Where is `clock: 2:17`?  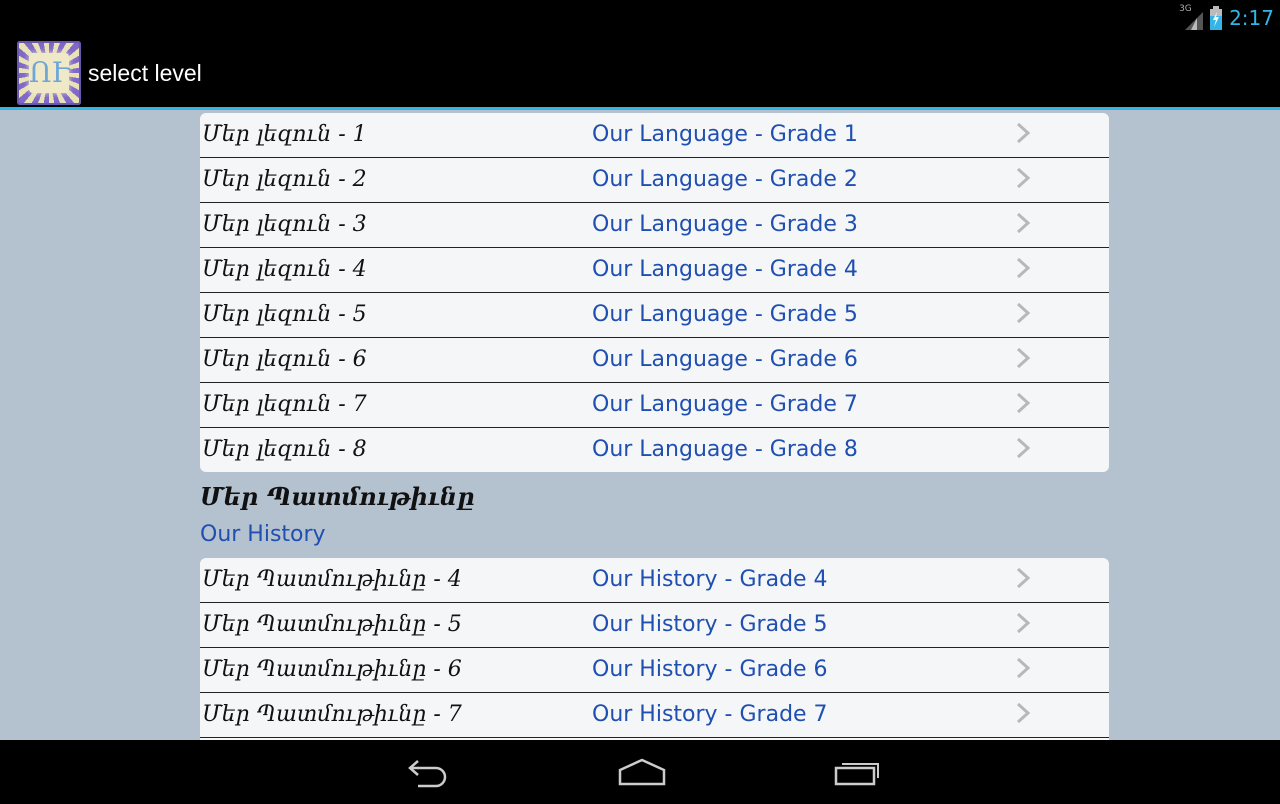 clock: 2:17 is located at coordinates (1251, 18).